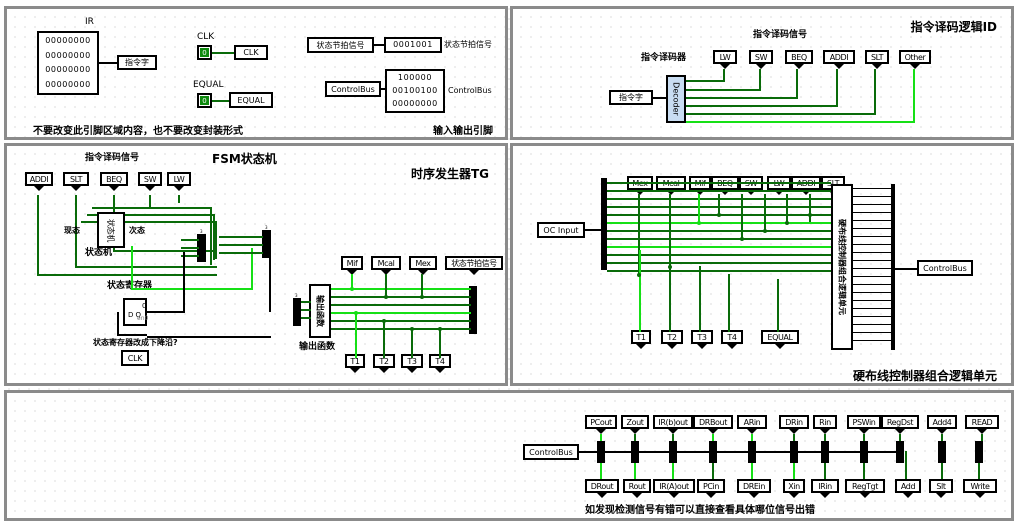  Describe the element at coordinates (780, 339) in the screenshot. I see `hw-input-equal: EQUAL` at that location.